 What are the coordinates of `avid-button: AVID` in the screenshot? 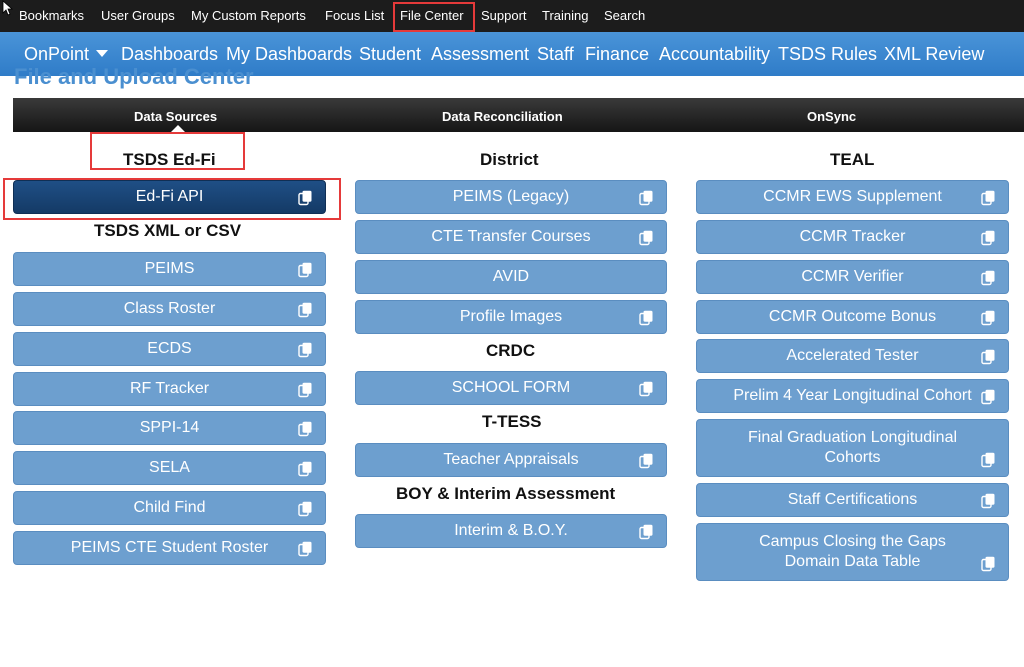 It's located at (511, 277).